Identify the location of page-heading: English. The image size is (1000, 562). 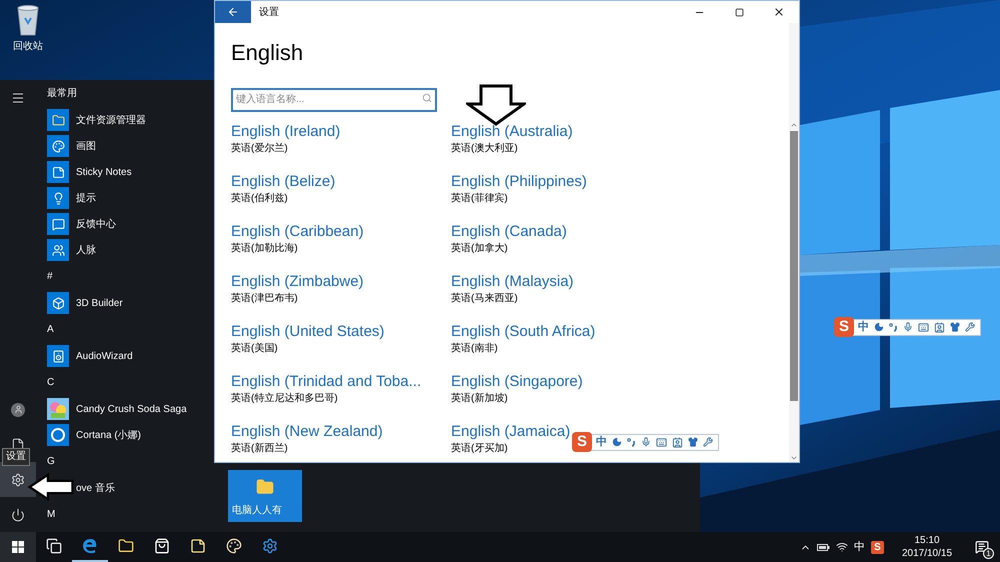
(267, 53).